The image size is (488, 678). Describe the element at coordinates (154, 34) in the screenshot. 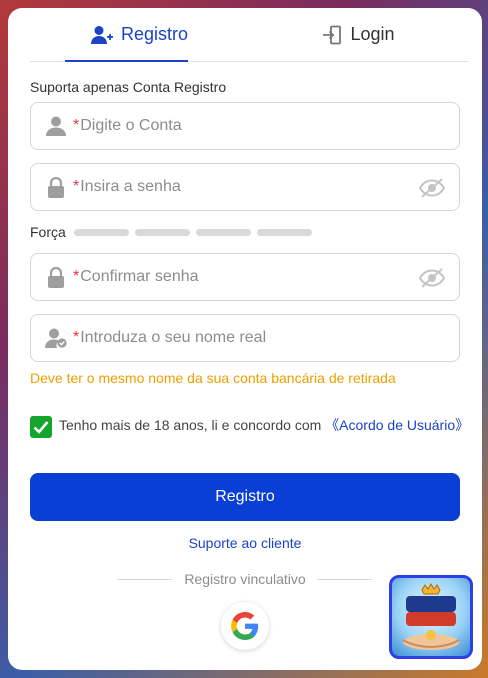

I see `tab-registro-label: Registro` at that location.